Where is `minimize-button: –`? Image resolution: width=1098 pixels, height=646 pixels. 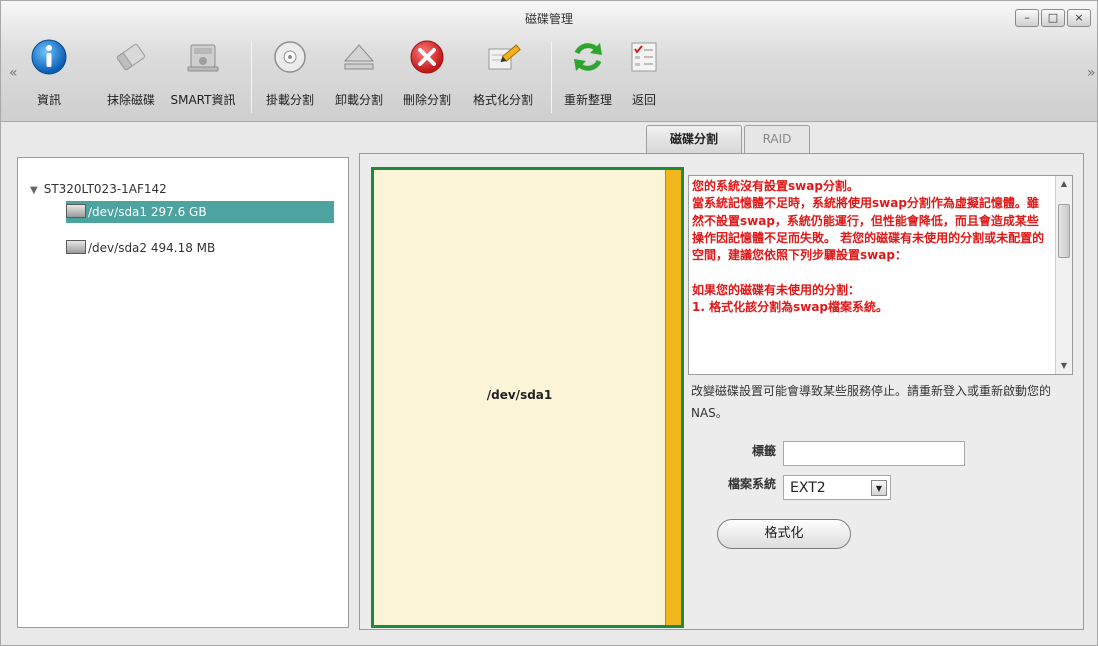 minimize-button: – is located at coordinates (1027, 18).